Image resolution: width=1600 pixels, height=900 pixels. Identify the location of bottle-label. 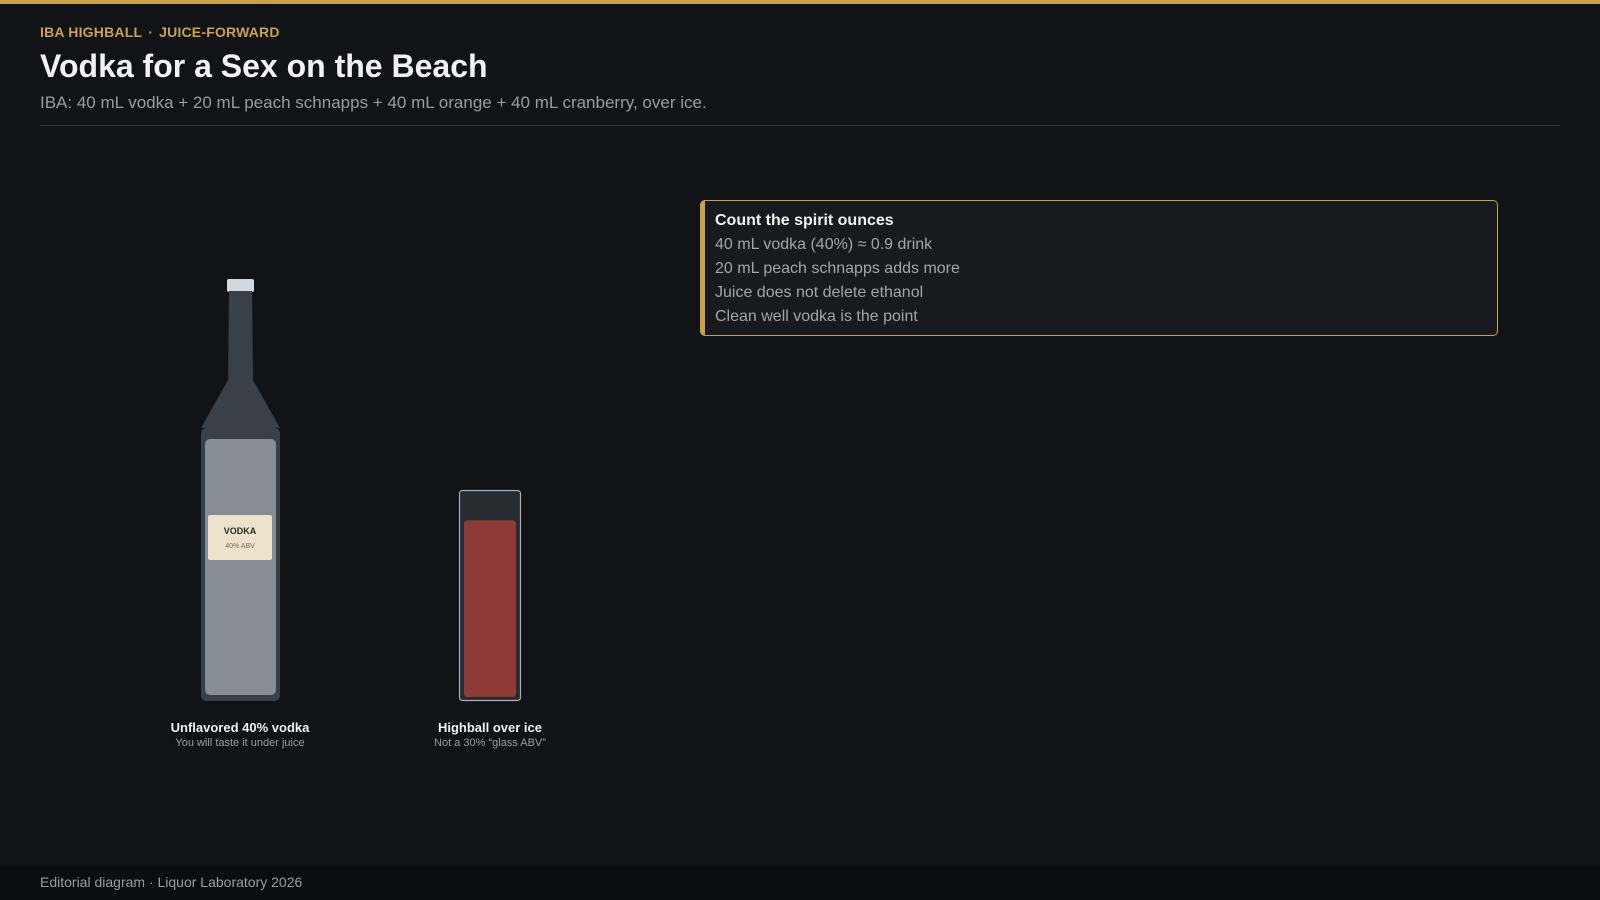
(240, 537).